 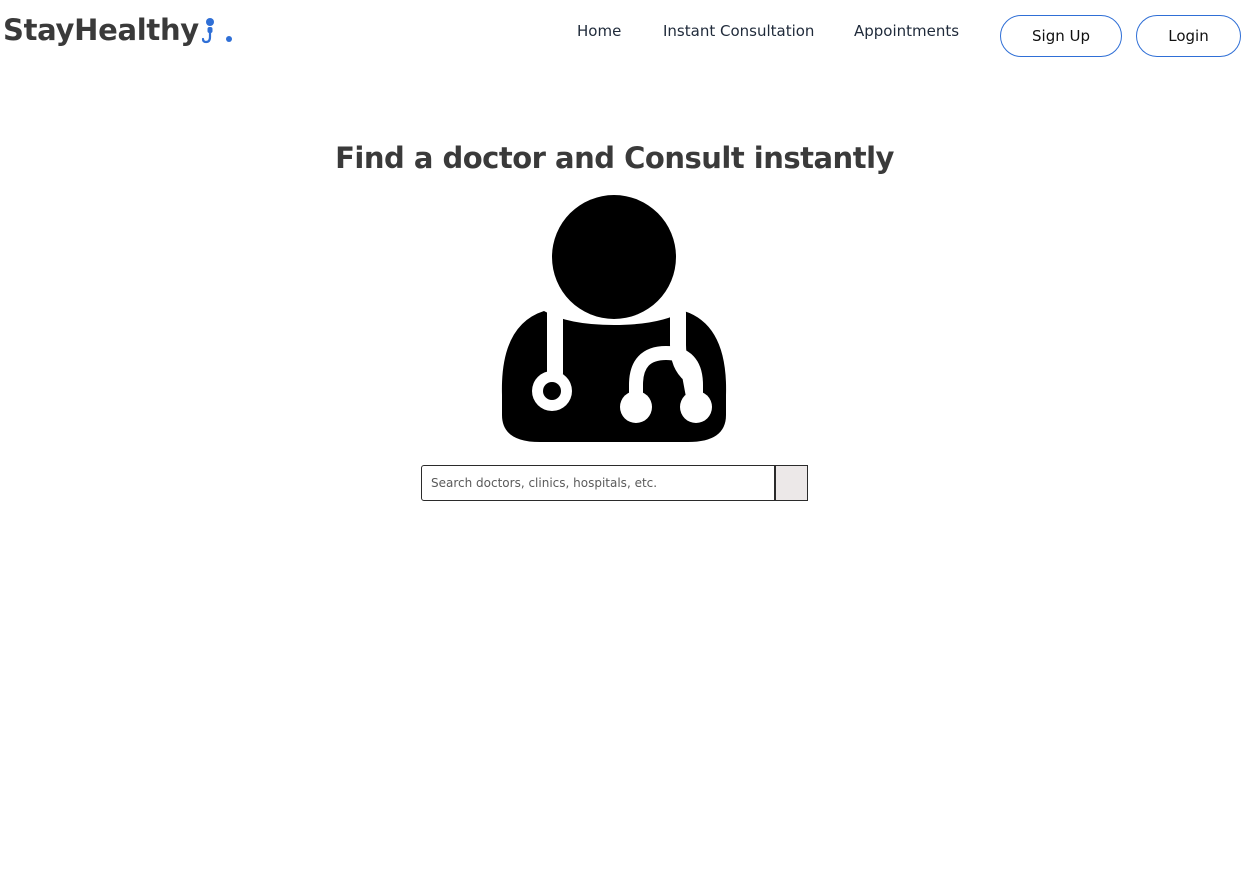 I want to click on nav-link-home: Home, so click(x=599, y=31).